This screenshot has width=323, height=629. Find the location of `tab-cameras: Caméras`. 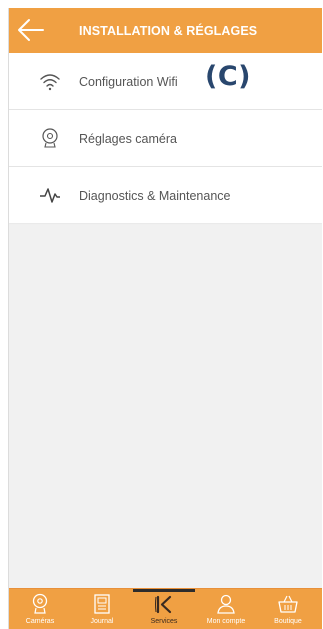

tab-cameras: Caméras is located at coordinates (40, 609).